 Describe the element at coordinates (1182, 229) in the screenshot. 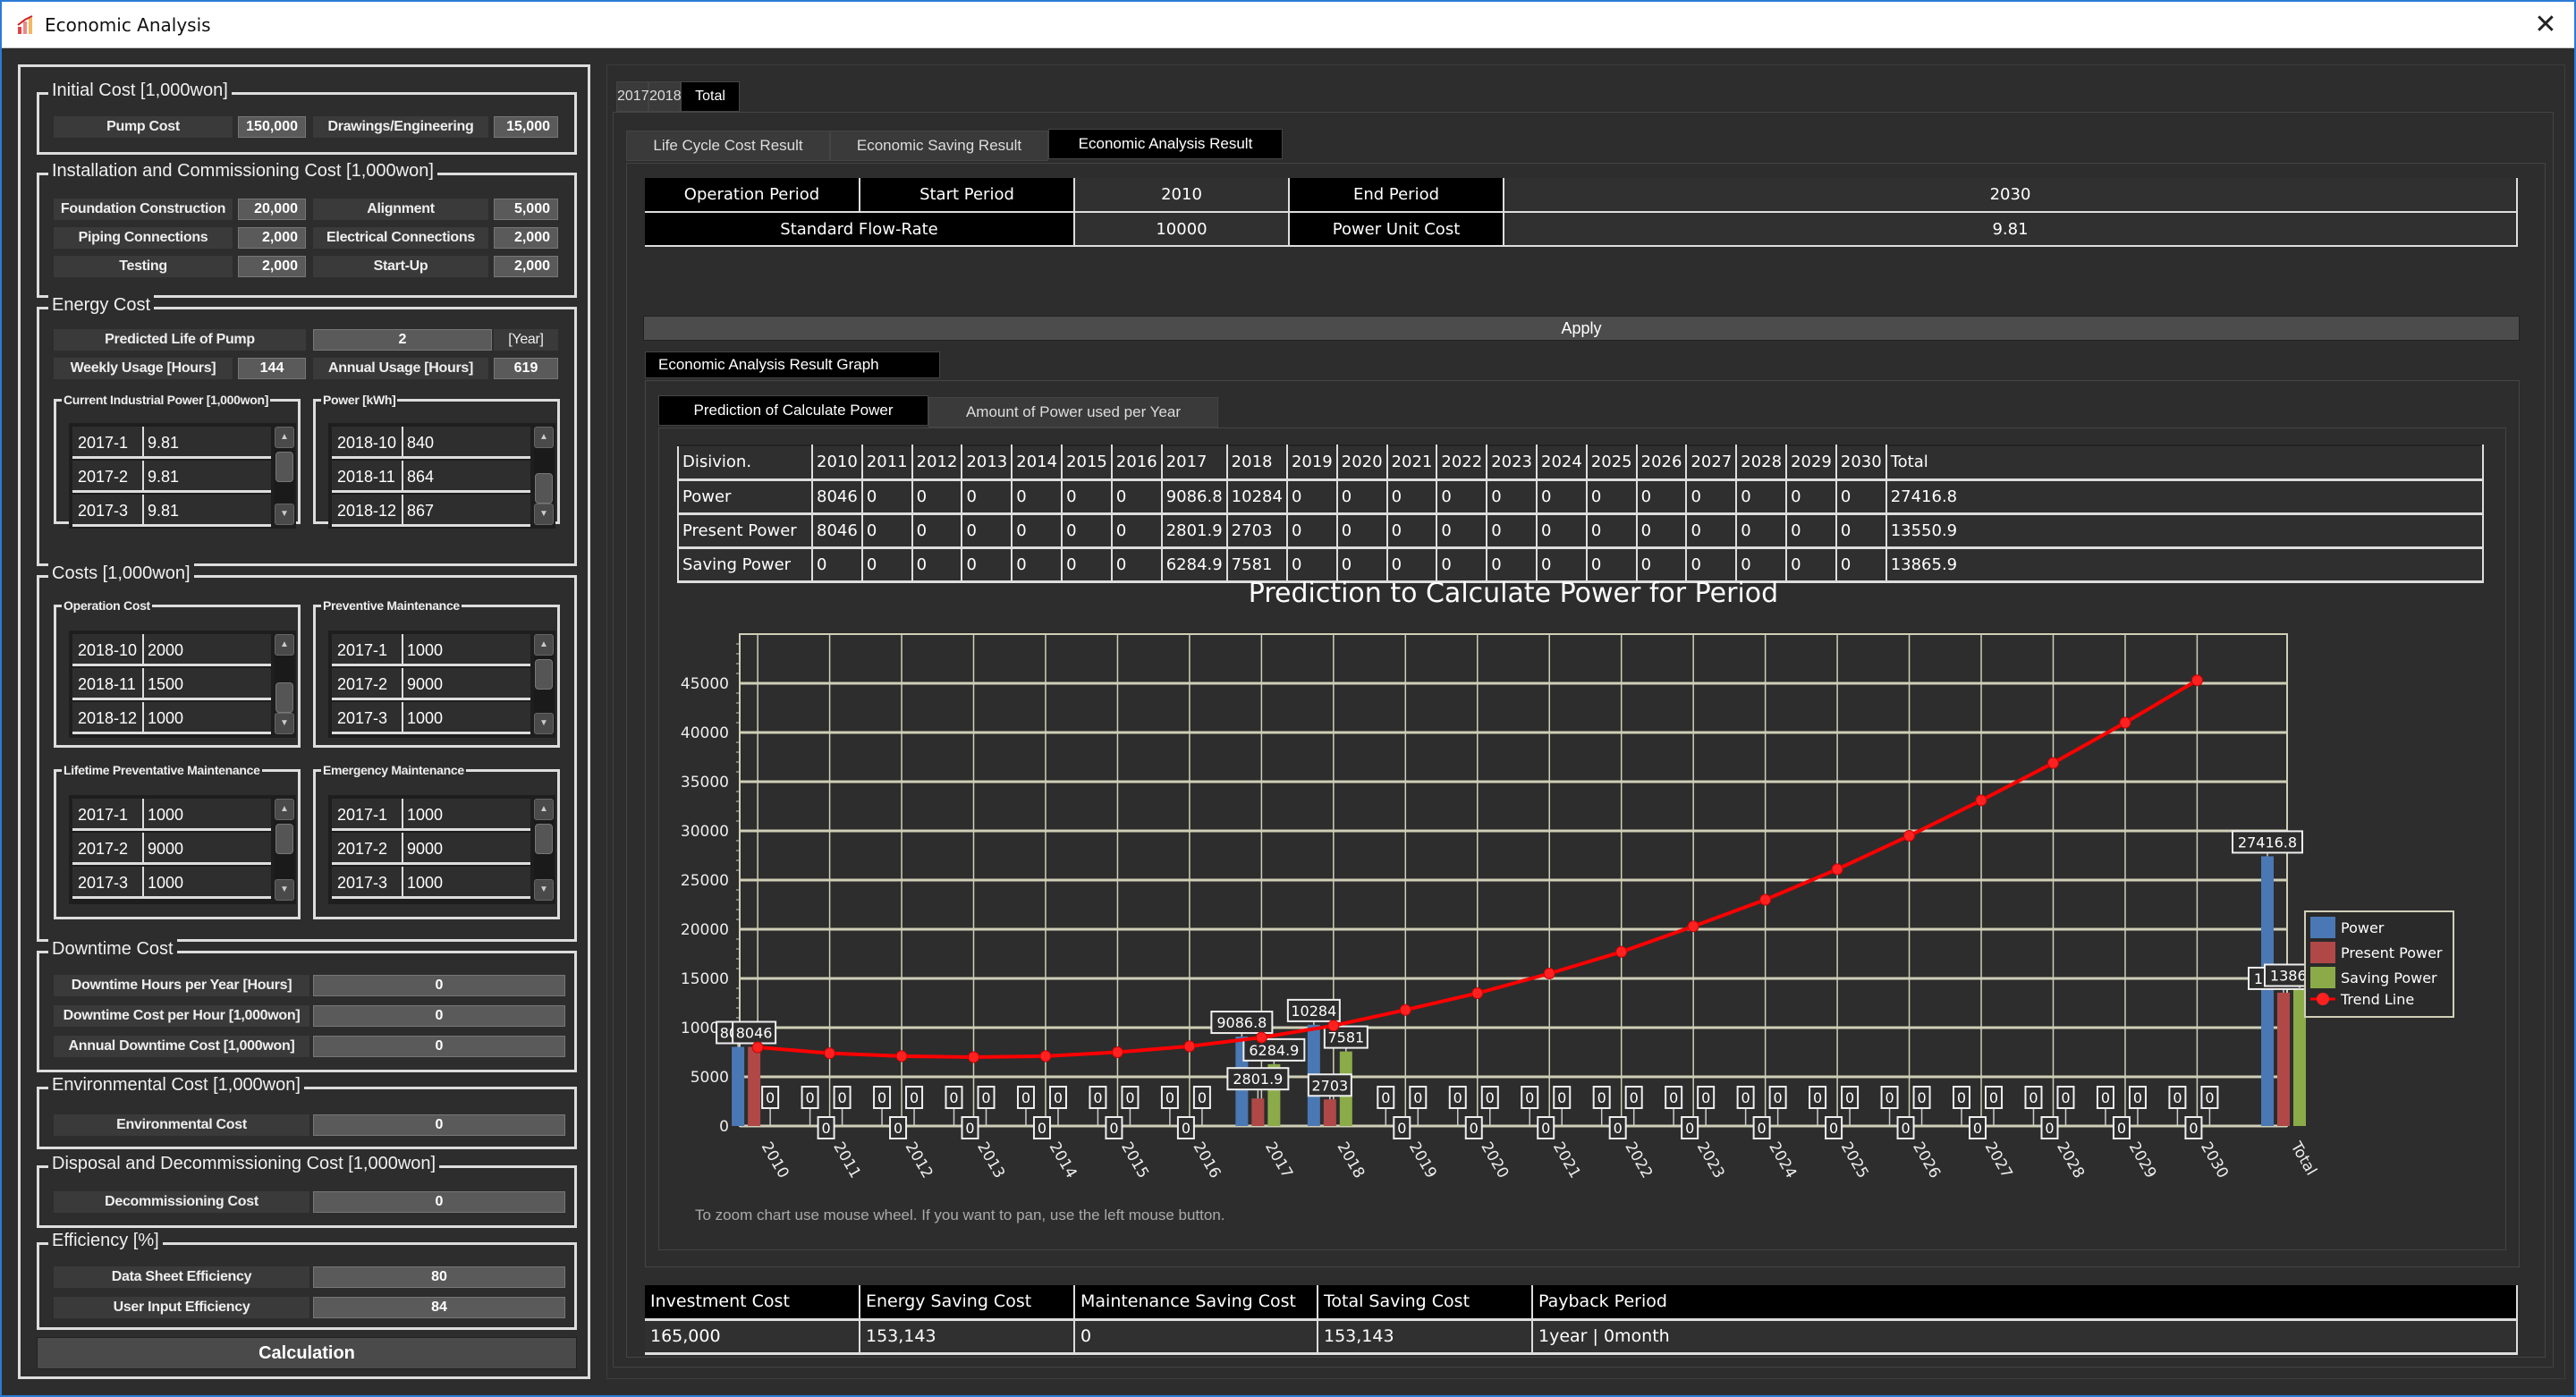

I see `flow-rate-value: 10000` at that location.